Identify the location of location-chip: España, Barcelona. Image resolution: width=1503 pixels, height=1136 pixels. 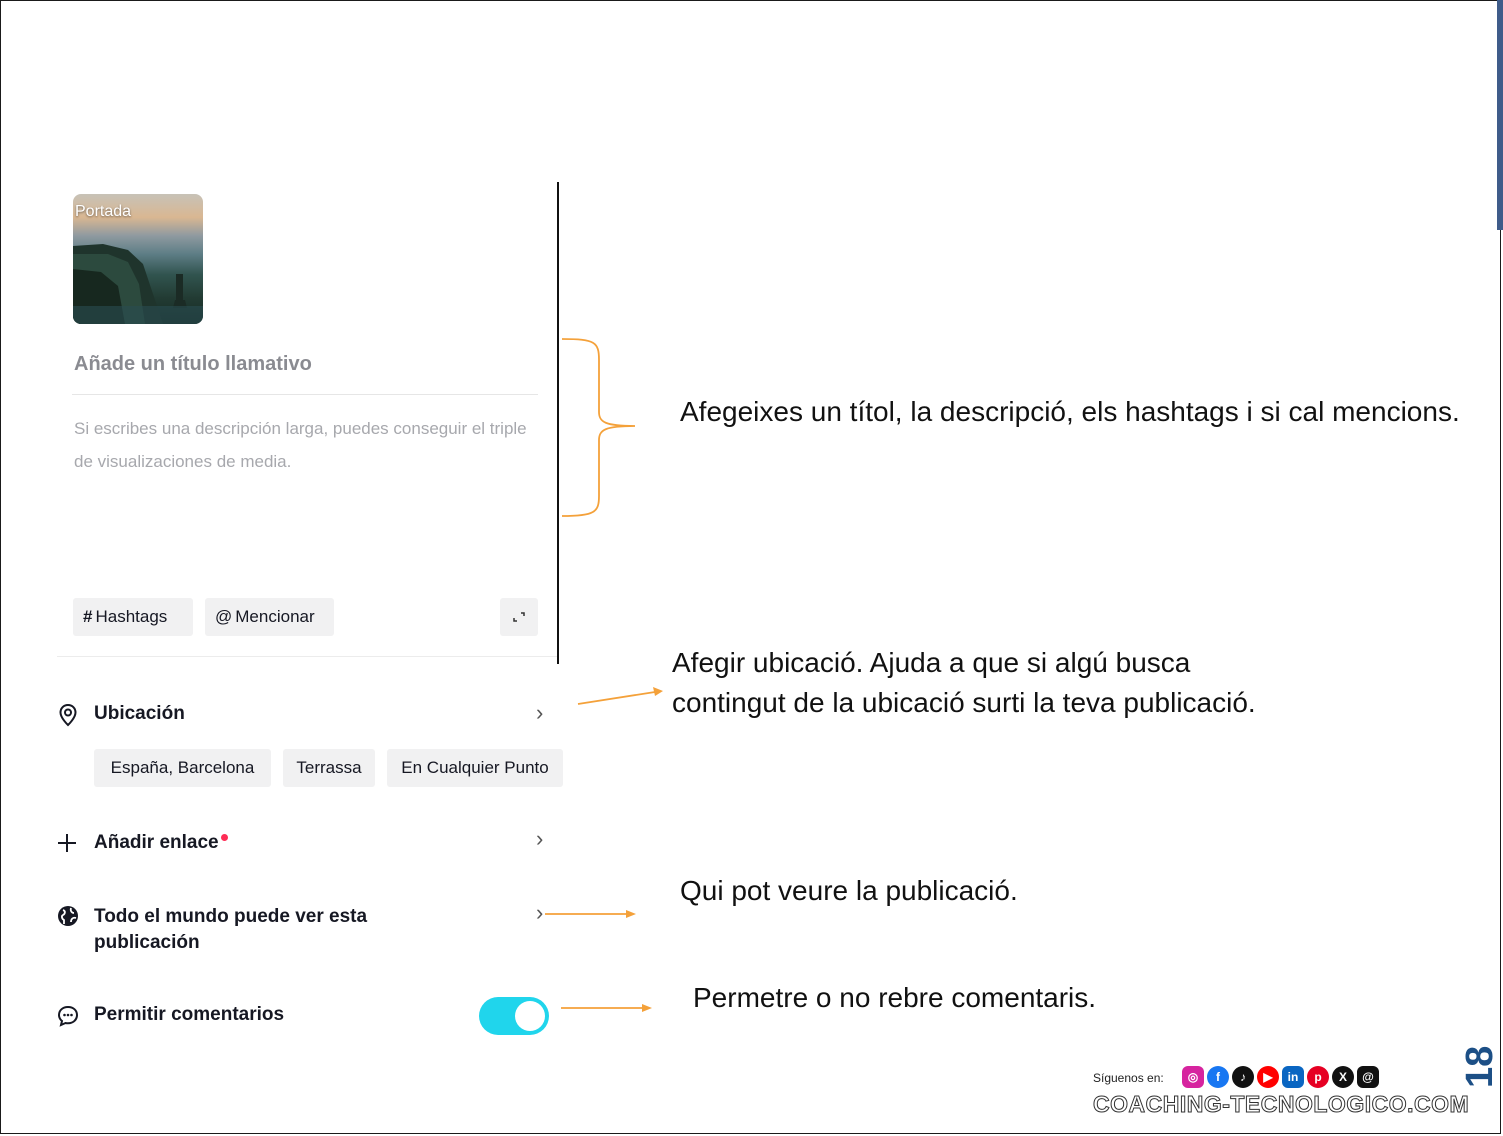
(182, 768).